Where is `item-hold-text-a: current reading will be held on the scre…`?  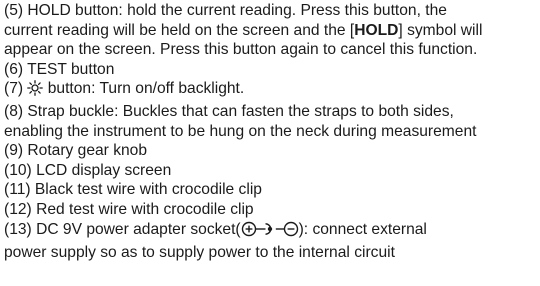 item-hold-text-a: current reading will be held on the scre… is located at coordinates (179, 30).